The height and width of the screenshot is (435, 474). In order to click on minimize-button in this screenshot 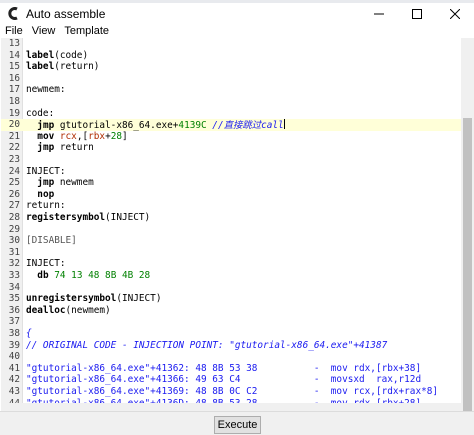, I will do `click(379, 13)`.